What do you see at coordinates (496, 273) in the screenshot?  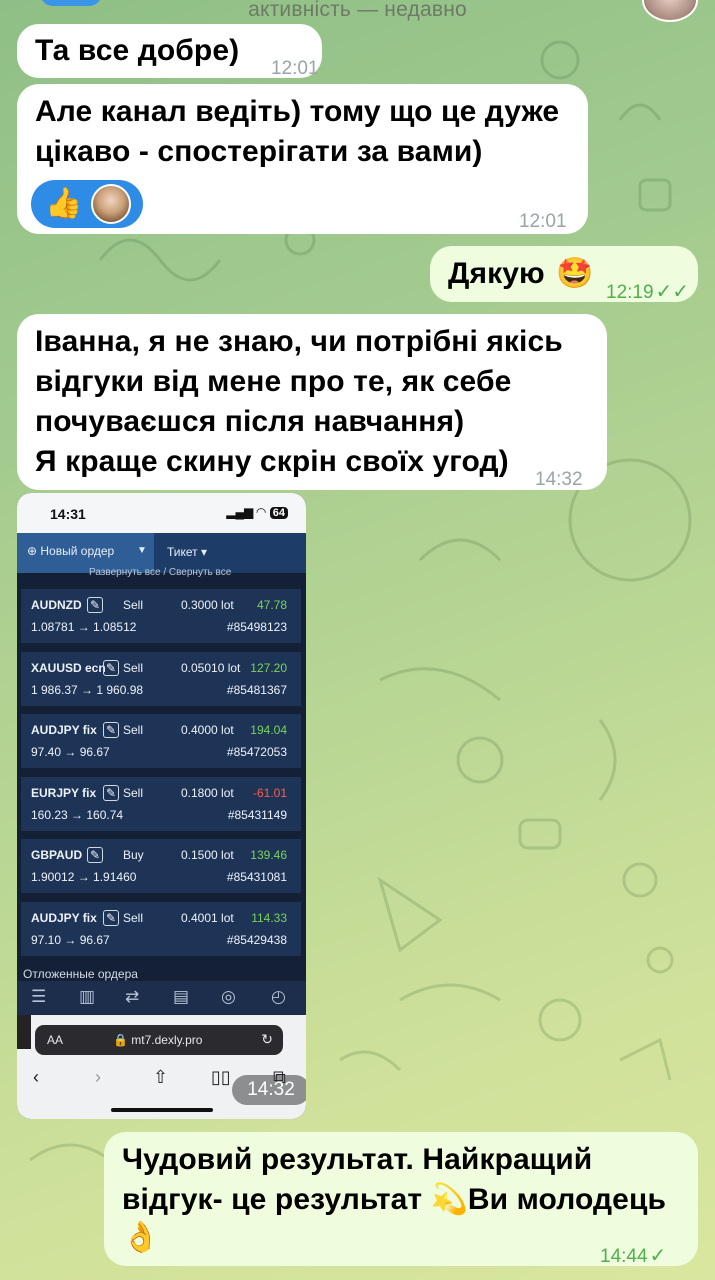 I see `message-text: Дякую` at bounding box center [496, 273].